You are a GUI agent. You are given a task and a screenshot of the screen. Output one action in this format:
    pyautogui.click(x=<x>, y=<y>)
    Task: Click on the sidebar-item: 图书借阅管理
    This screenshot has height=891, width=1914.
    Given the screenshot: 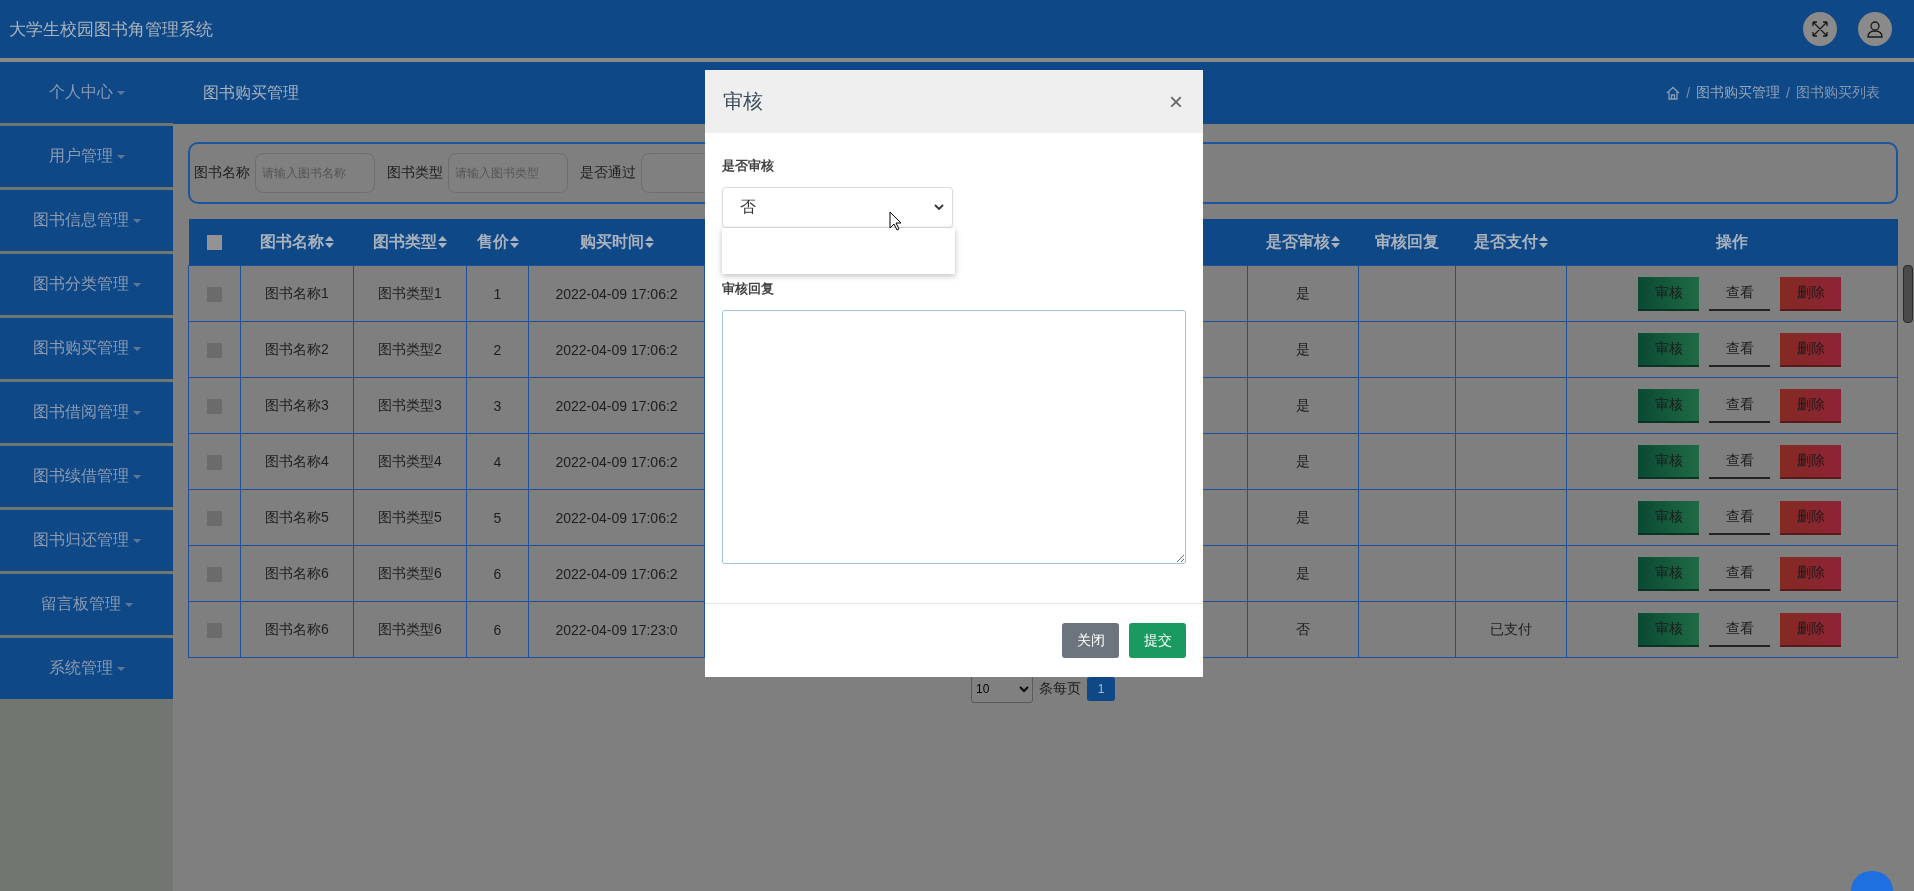 What is the action you would take?
    pyautogui.click(x=86, y=412)
    